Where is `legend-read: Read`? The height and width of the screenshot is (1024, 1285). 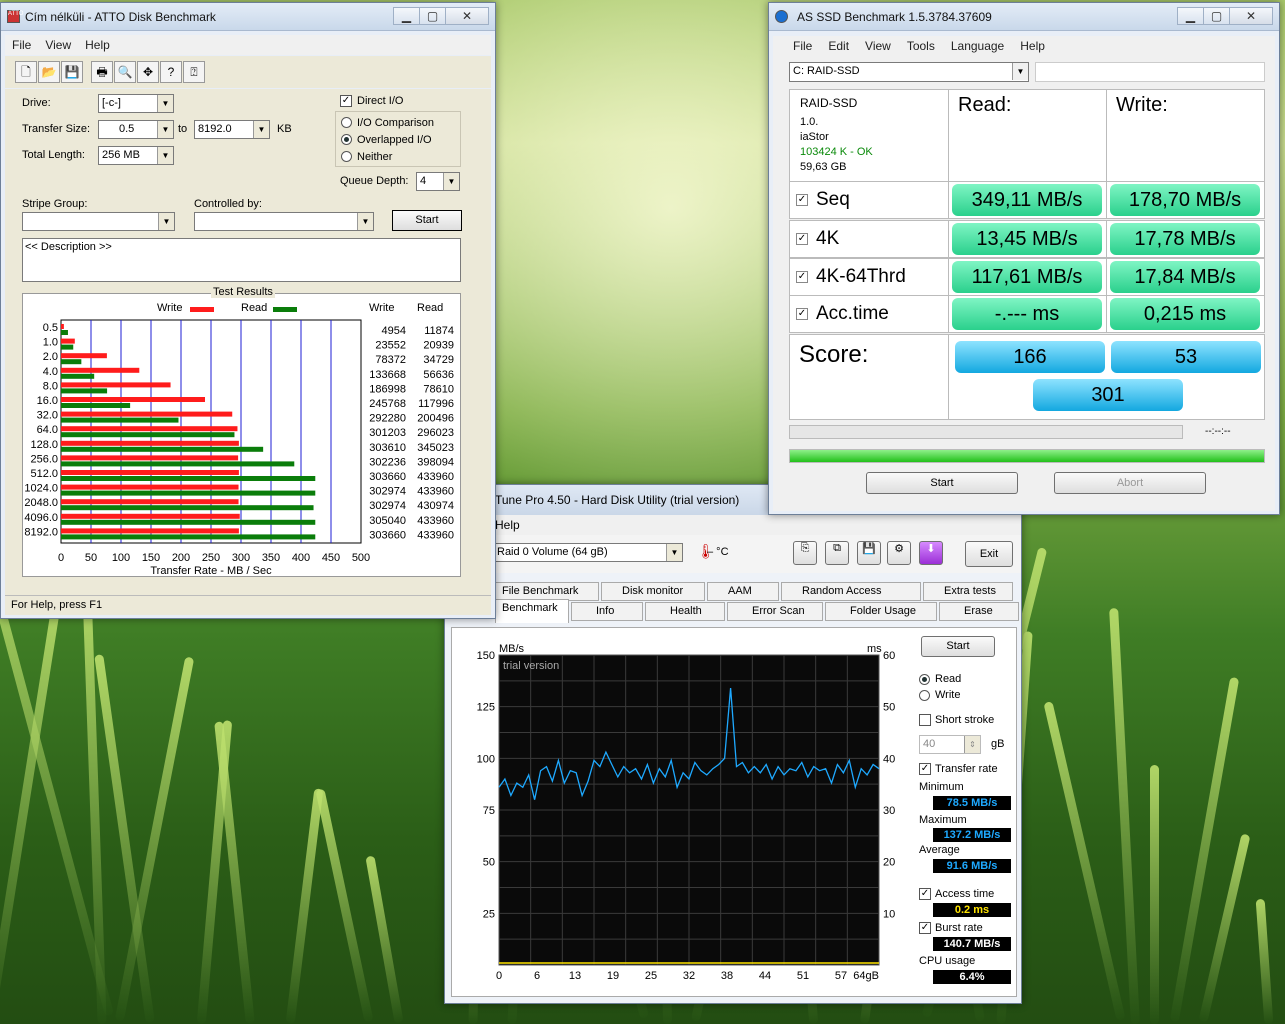 legend-read: Read is located at coordinates (254, 308).